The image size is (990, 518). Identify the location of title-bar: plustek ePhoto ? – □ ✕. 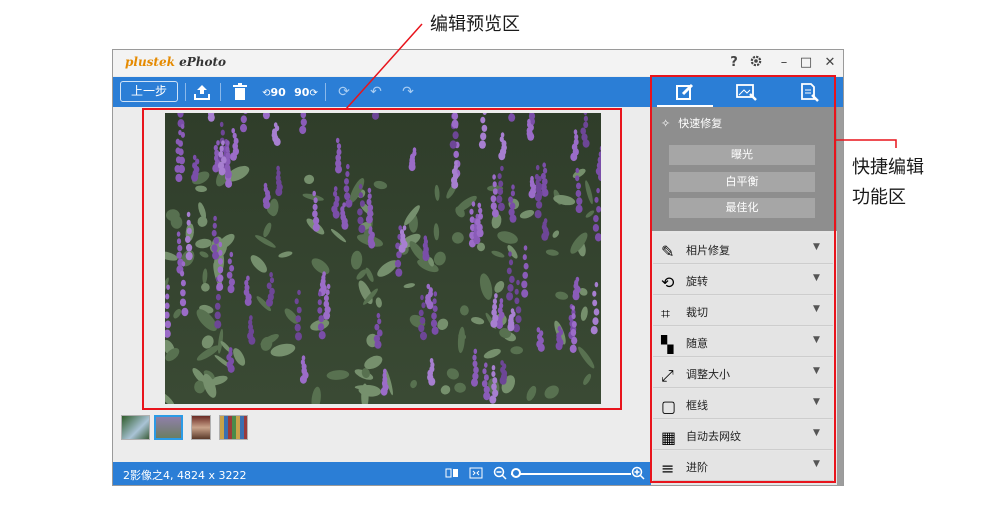
(478, 63).